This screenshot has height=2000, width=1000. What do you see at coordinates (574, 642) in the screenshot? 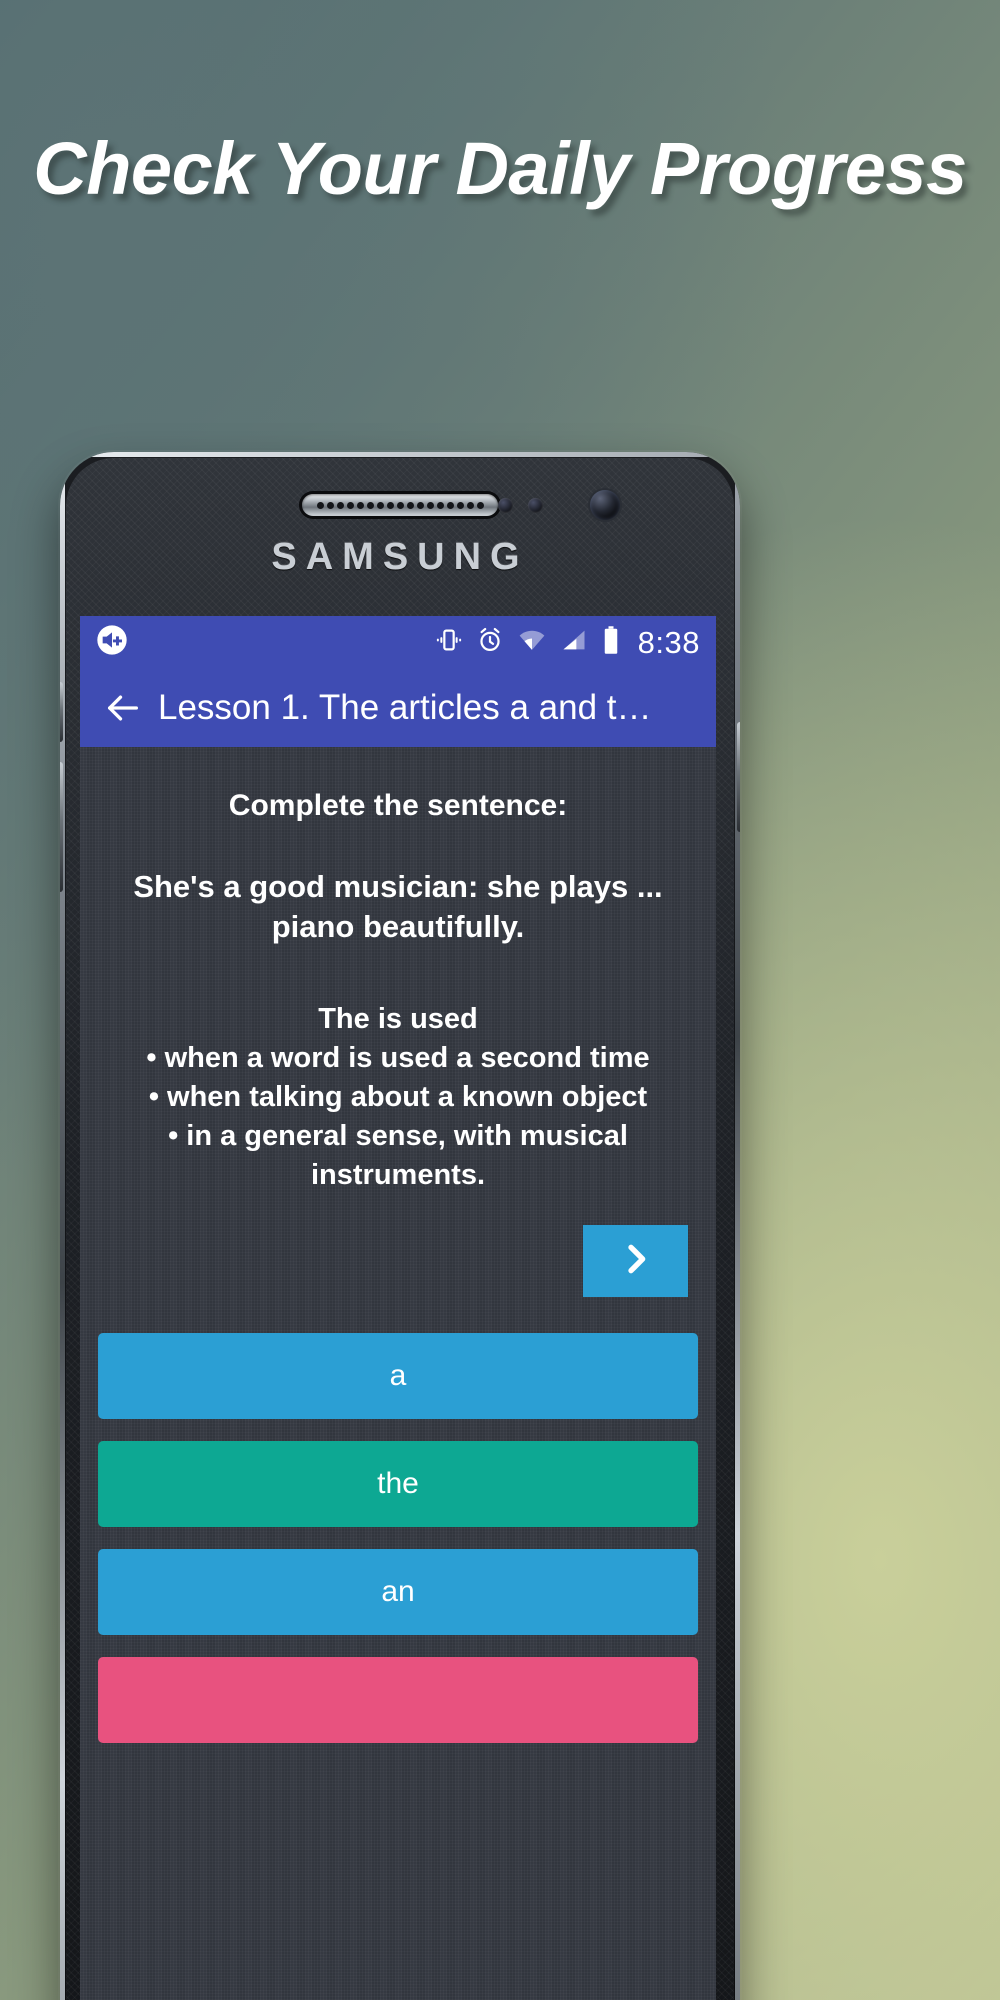
I see `signal-icon` at bounding box center [574, 642].